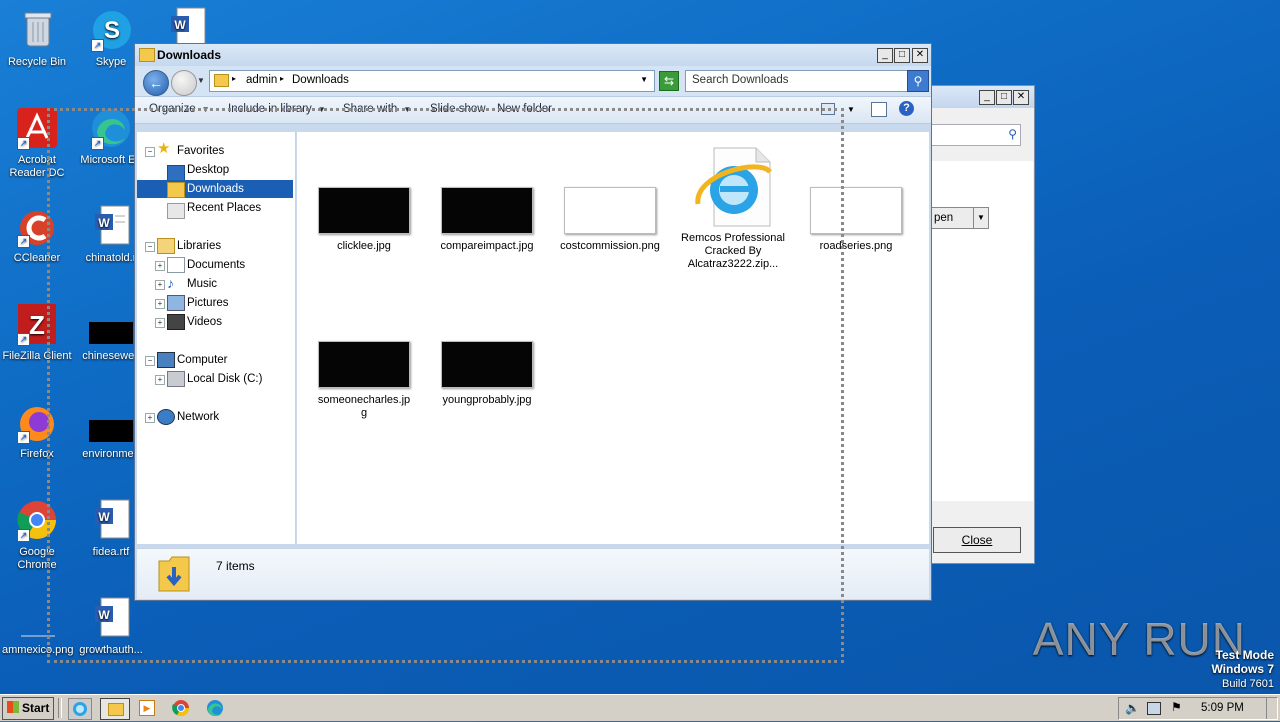 This screenshot has height=722, width=1280. Describe the element at coordinates (982, 324) in the screenshot. I see `background-window: _ □ ✕ ⚲ pen ▼ Close` at that location.